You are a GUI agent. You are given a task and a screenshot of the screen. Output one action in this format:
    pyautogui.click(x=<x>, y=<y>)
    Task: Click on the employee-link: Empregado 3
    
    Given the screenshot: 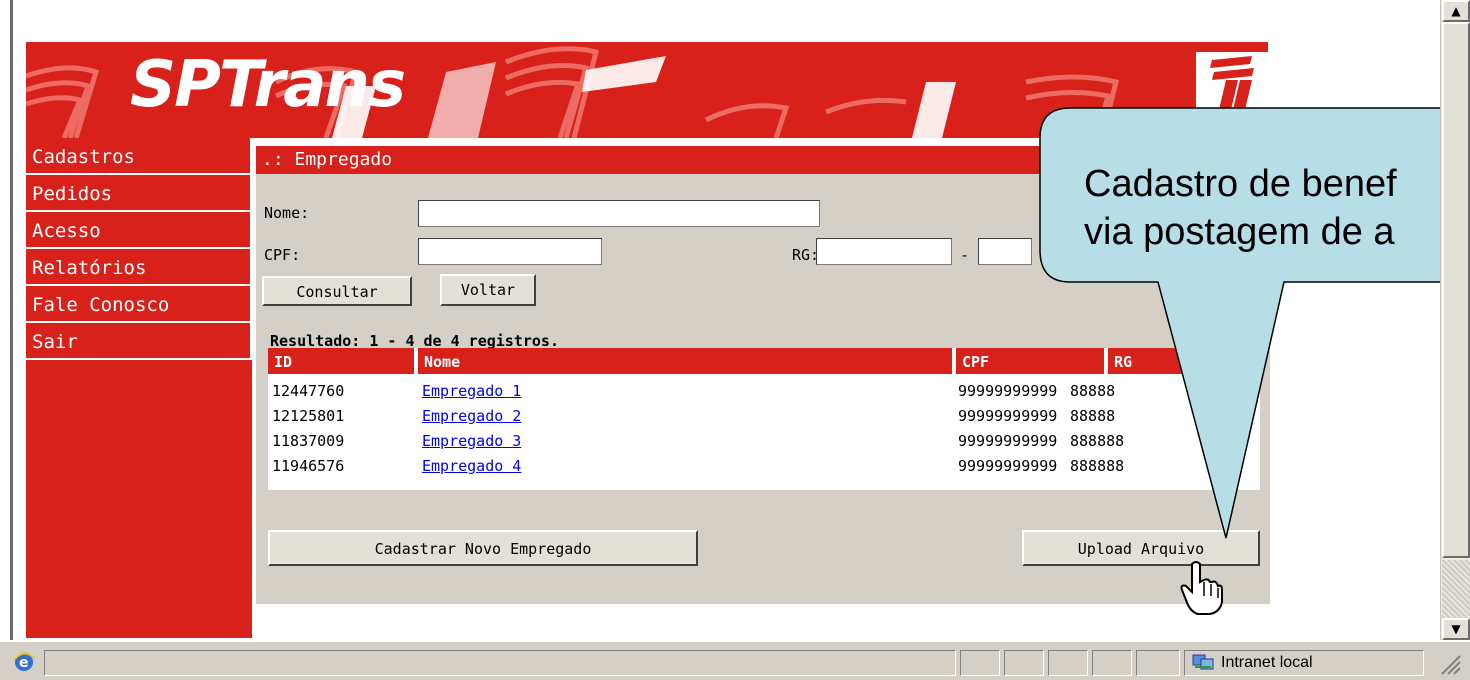 What is the action you would take?
    pyautogui.click(x=471, y=441)
    